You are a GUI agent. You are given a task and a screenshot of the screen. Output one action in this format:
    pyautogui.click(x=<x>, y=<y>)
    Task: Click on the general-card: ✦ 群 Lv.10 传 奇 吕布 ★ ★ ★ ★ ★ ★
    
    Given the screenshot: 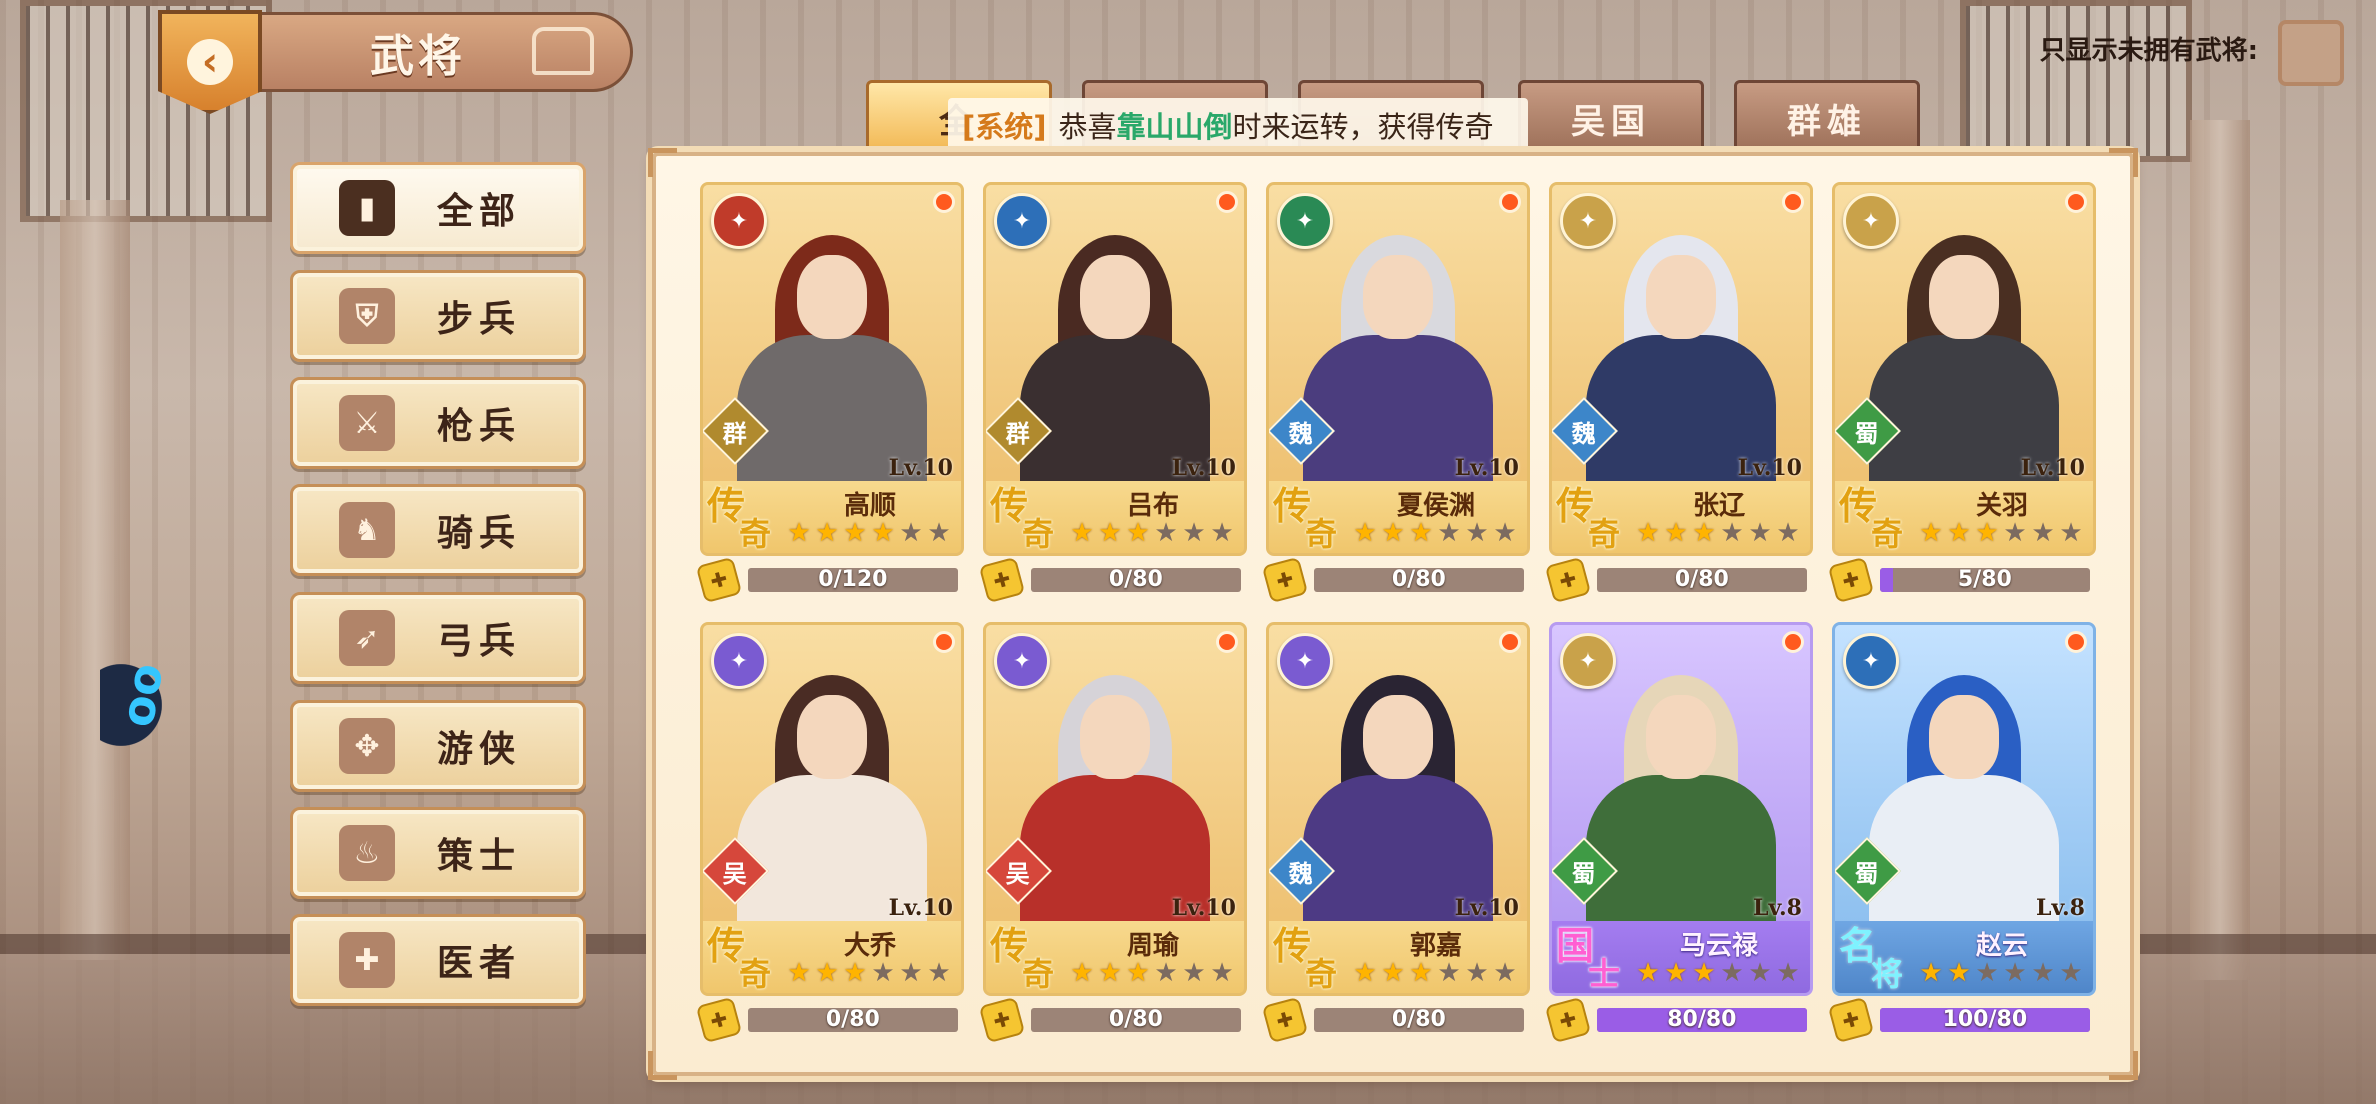 What is the action you would take?
    pyautogui.click(x=1115, y=369)
    